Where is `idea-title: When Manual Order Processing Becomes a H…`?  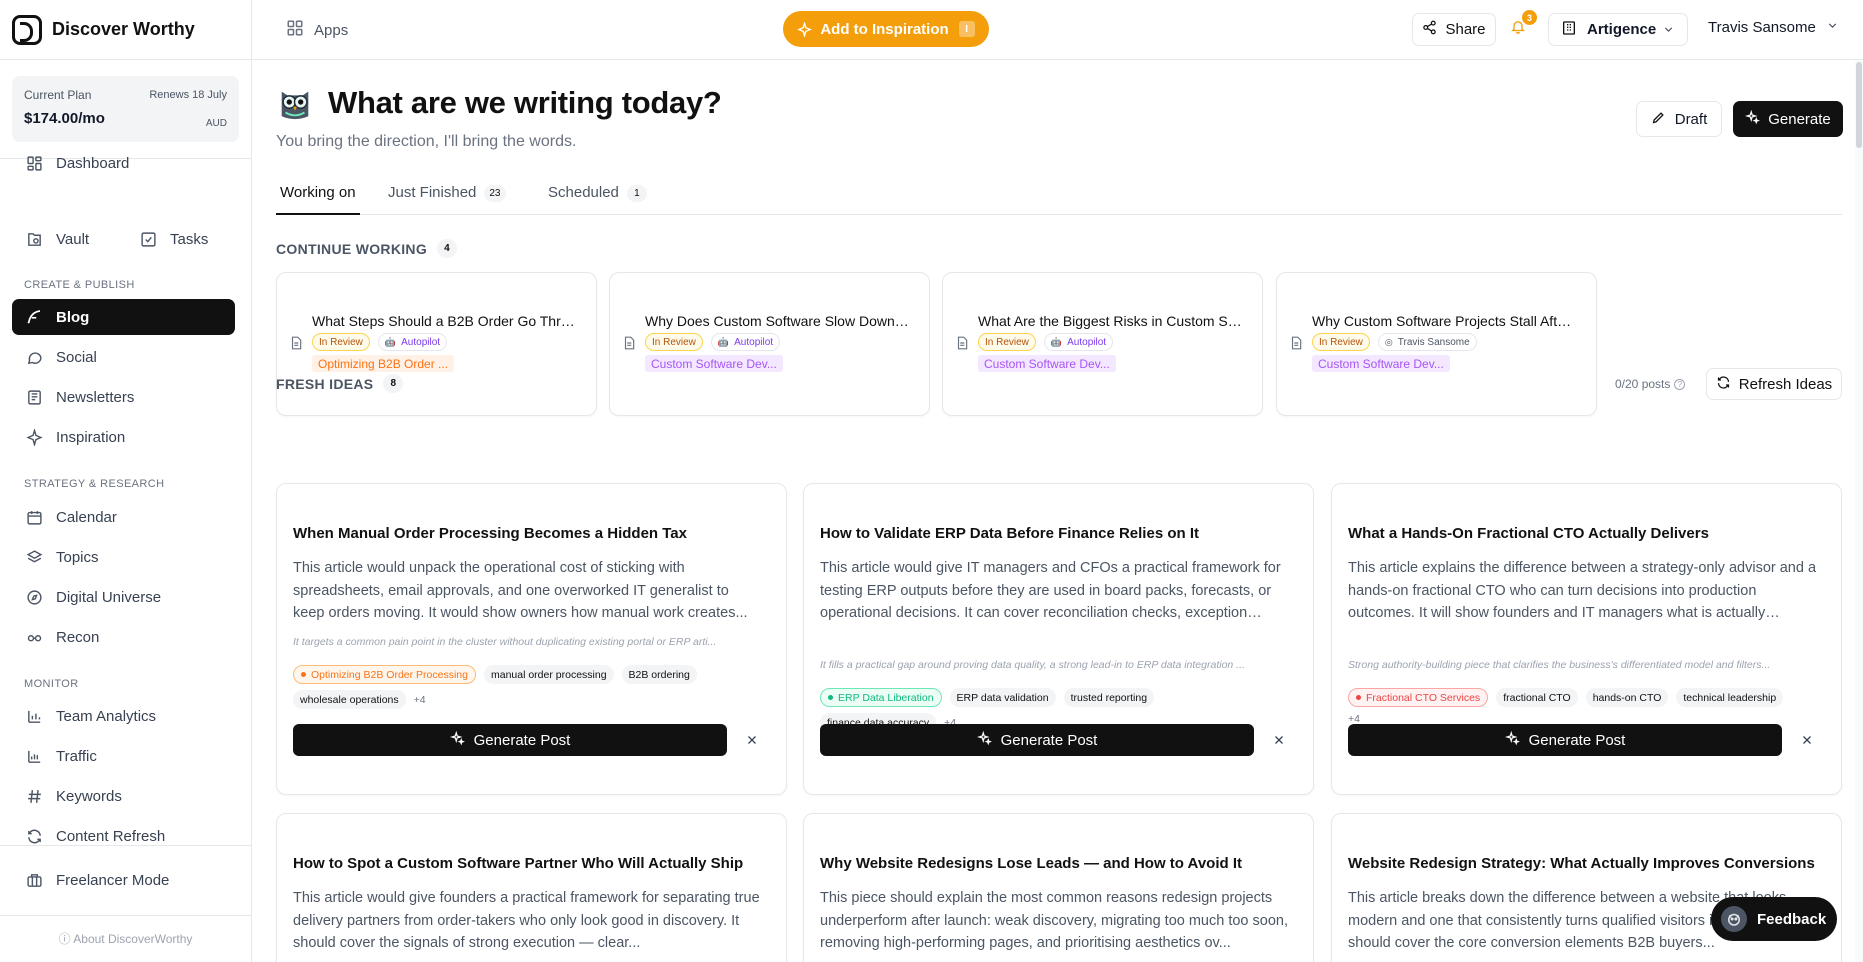 idea-title: When Manual Order Processing Becomes a H… is located at coordinates (490, 533).